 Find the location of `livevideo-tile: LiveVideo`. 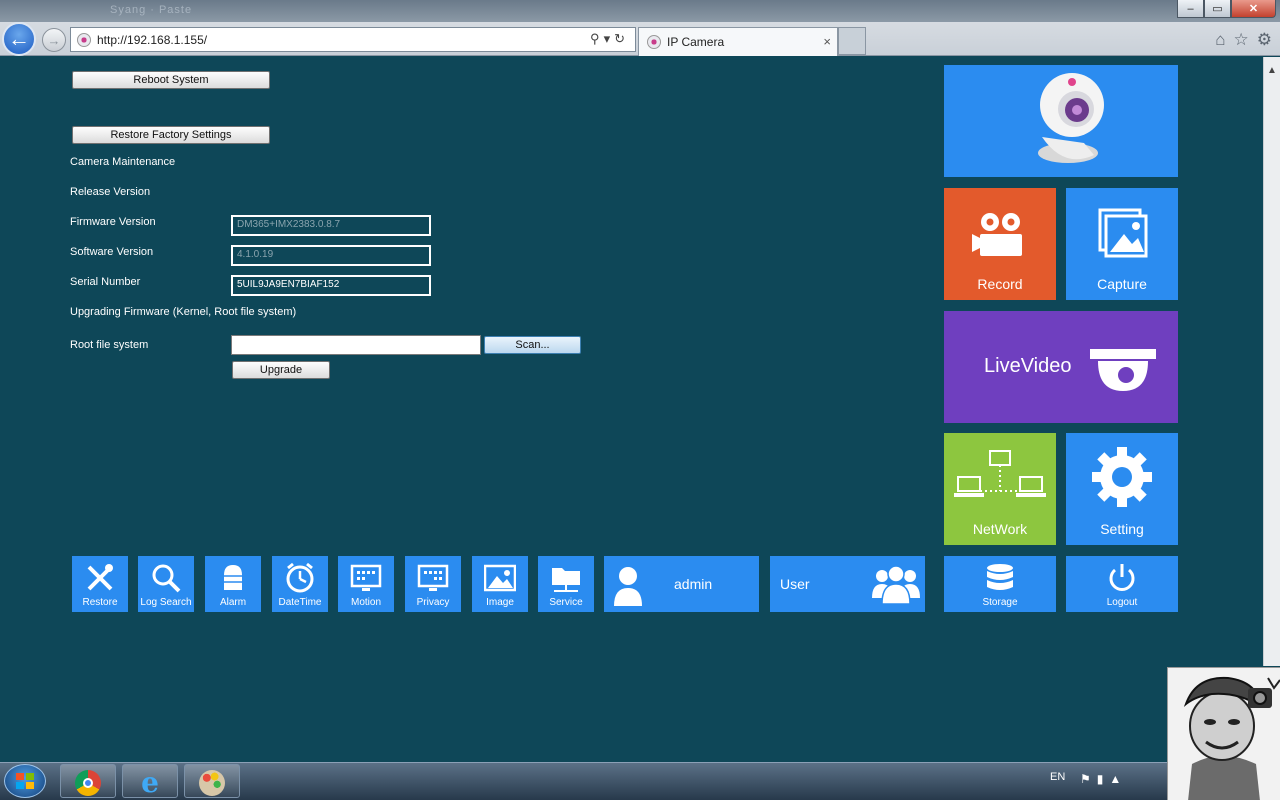

livevideo-tile: LiveVideo is located at coordinates (1061, 367).